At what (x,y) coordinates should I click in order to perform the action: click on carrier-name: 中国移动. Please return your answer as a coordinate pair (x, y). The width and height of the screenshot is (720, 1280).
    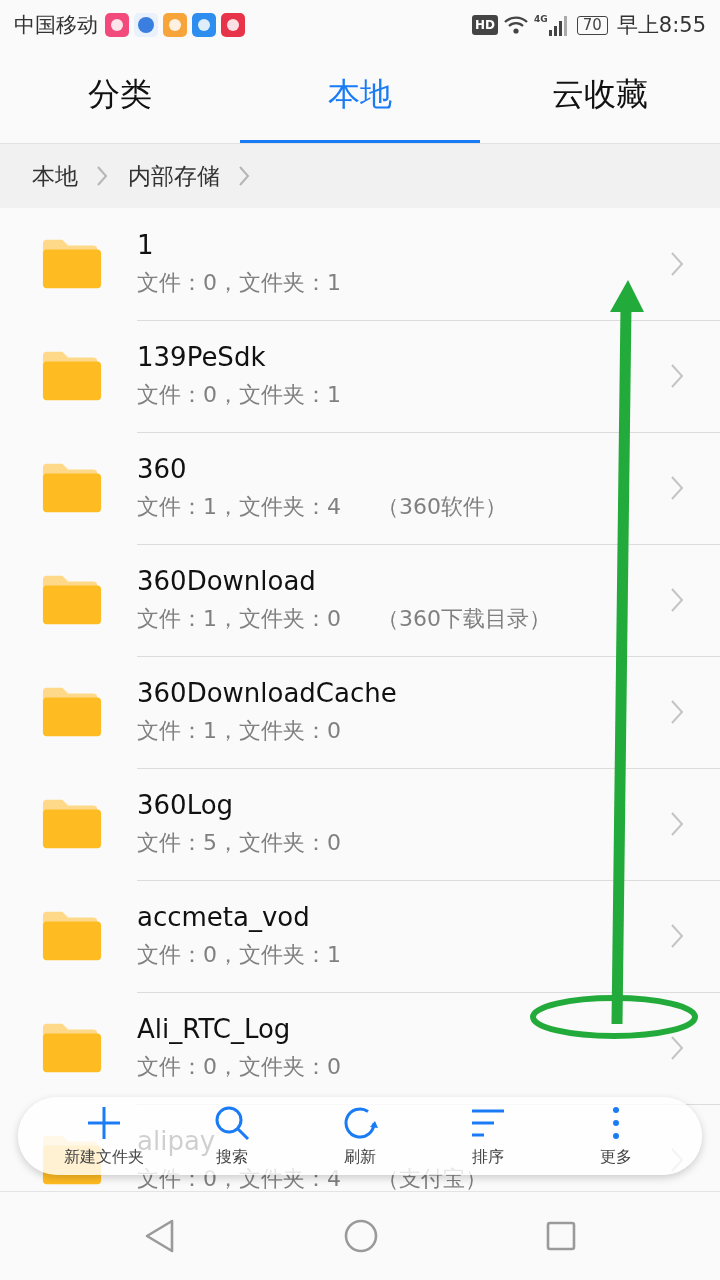
    Looking at the image, I should click on (56, 25).